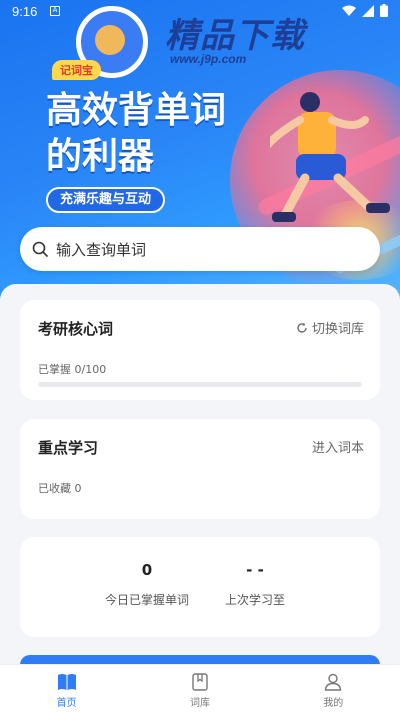 The image size is (400, 712). I want to click on hero-headline: 高效背单词 的利器, so click(136, 134).